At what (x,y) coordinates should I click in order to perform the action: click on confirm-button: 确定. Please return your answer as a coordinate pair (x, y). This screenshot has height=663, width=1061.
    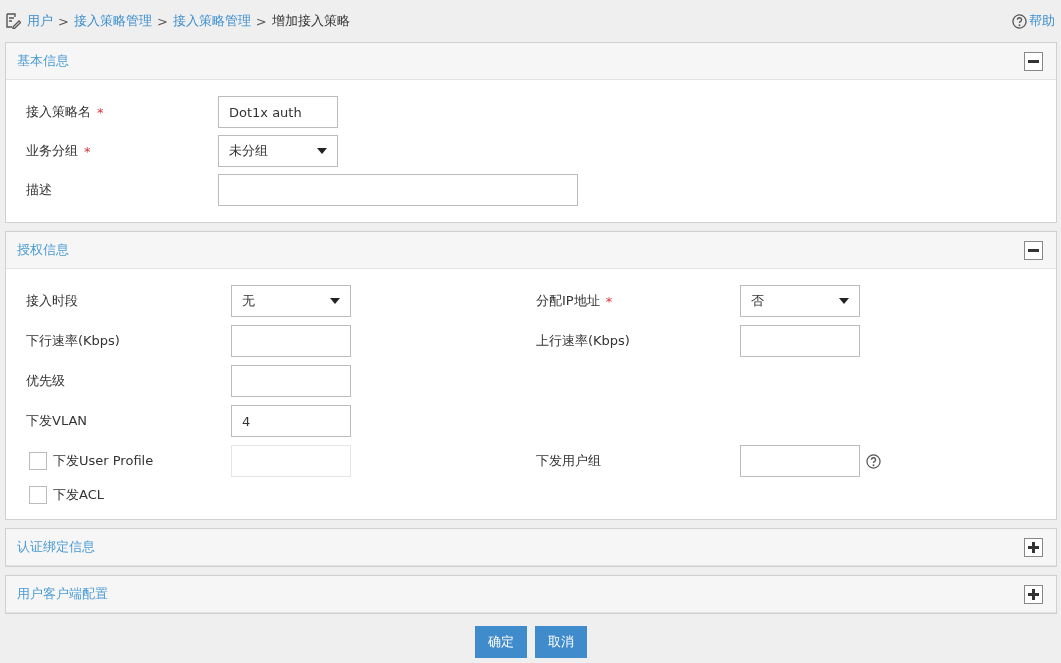
    Looking at the image, I should click on (501, 642).